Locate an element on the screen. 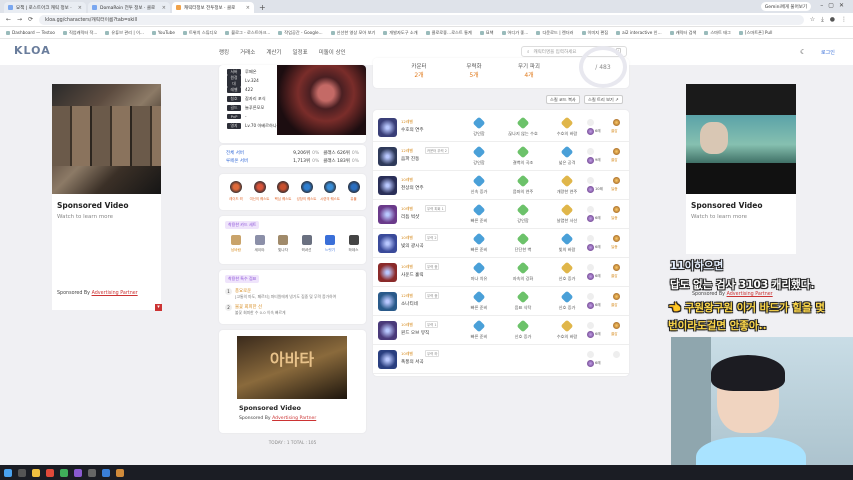 The height and width of the screenshot is (480, 853). webcam-overlay is located at coordinates (762, 408).